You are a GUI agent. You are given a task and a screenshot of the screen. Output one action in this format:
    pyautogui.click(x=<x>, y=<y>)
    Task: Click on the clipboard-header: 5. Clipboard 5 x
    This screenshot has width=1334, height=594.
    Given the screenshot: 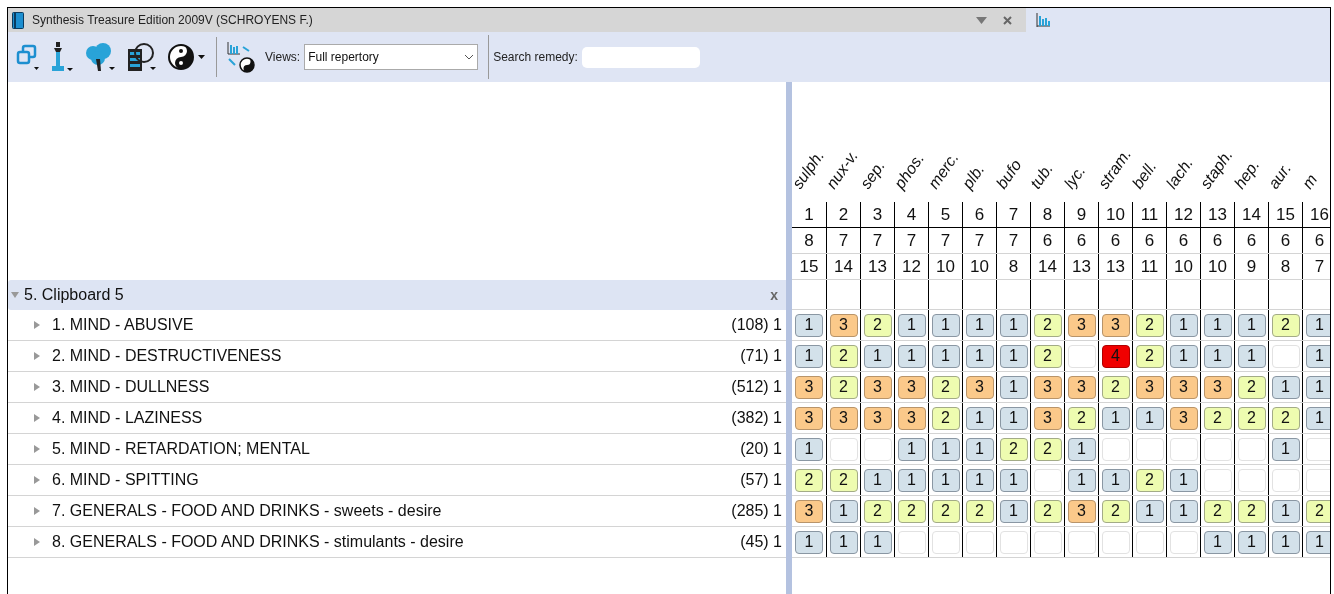 What is the action you would take?
    pyautogui.click(x=397, y=295)
    